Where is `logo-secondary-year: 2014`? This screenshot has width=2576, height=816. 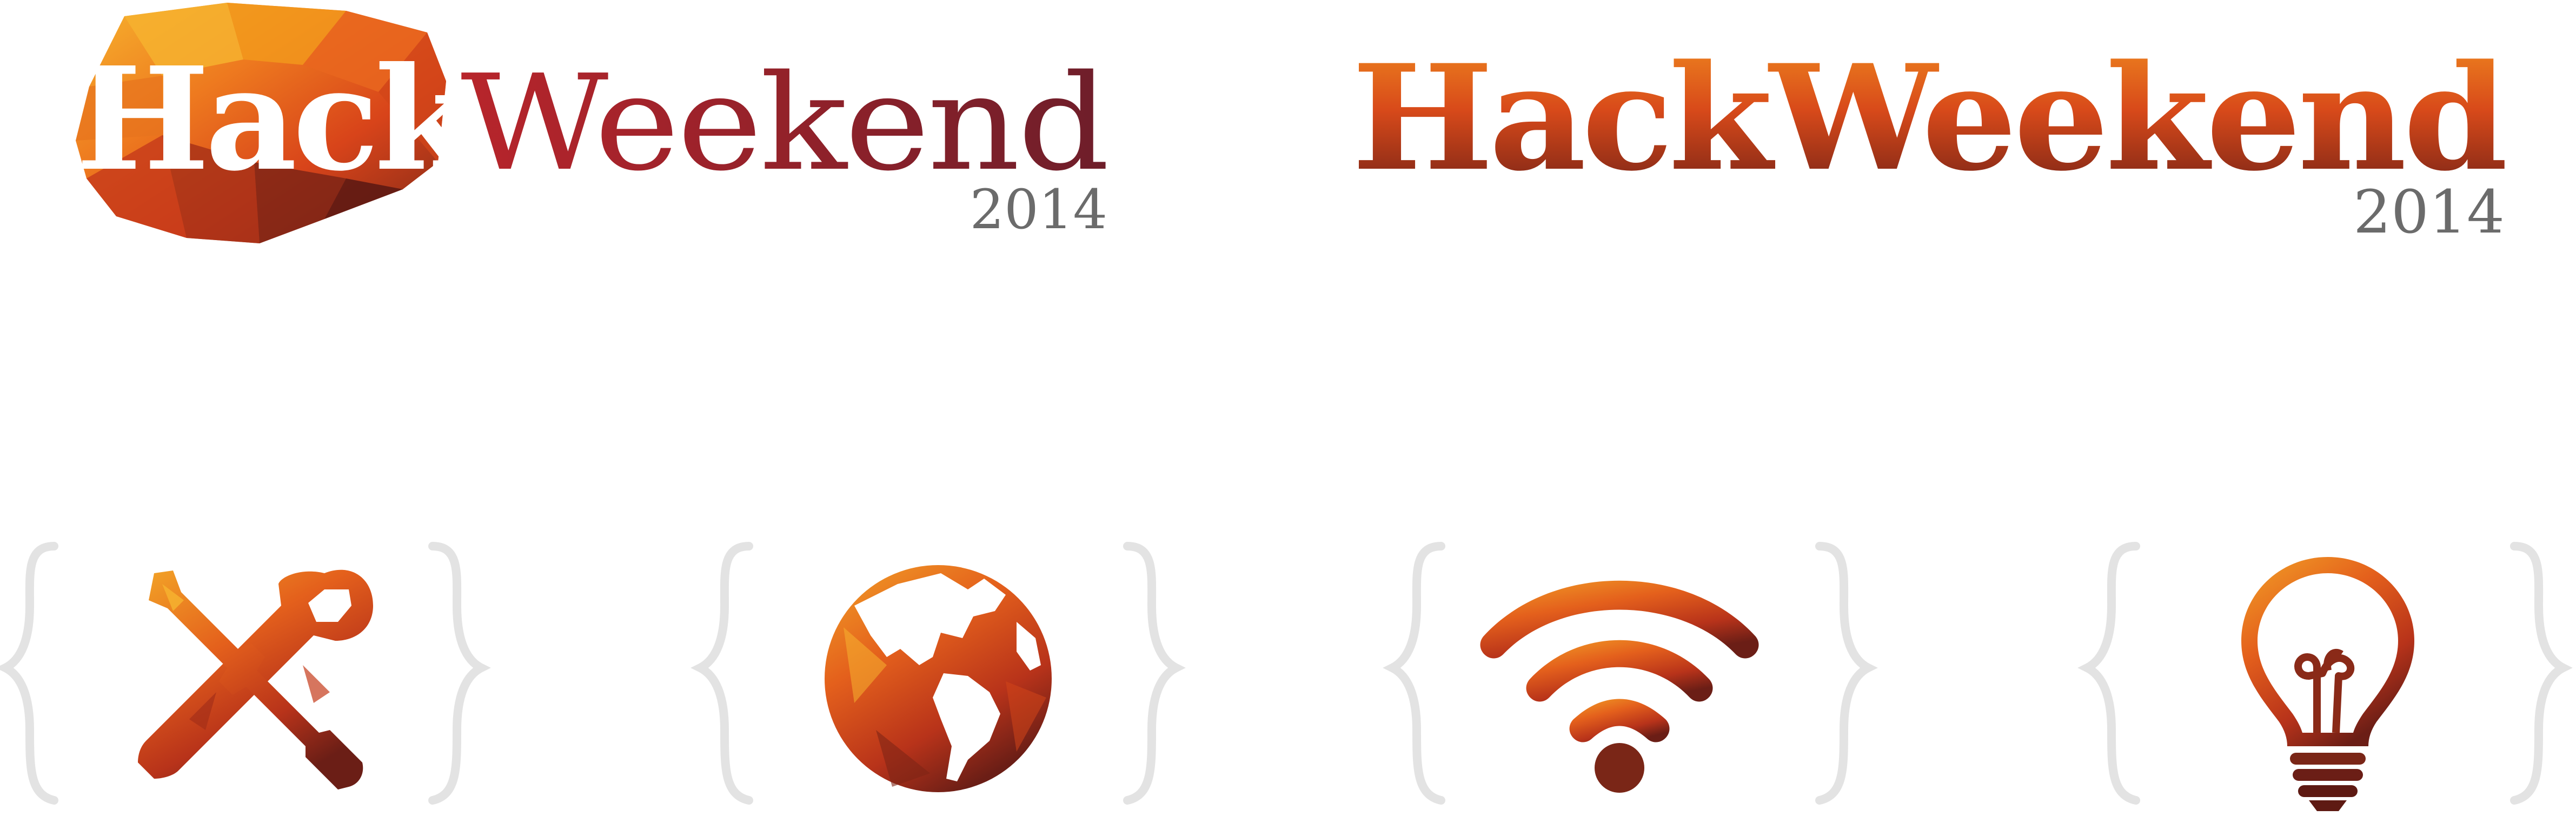 logo-secondary-year: 2014 is located at coordinates (2429, 212).